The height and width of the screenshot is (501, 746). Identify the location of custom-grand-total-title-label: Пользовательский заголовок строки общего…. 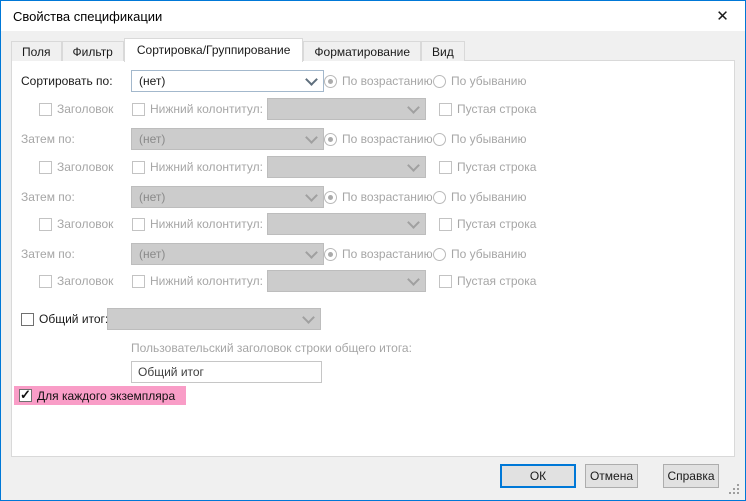
(271, 348).